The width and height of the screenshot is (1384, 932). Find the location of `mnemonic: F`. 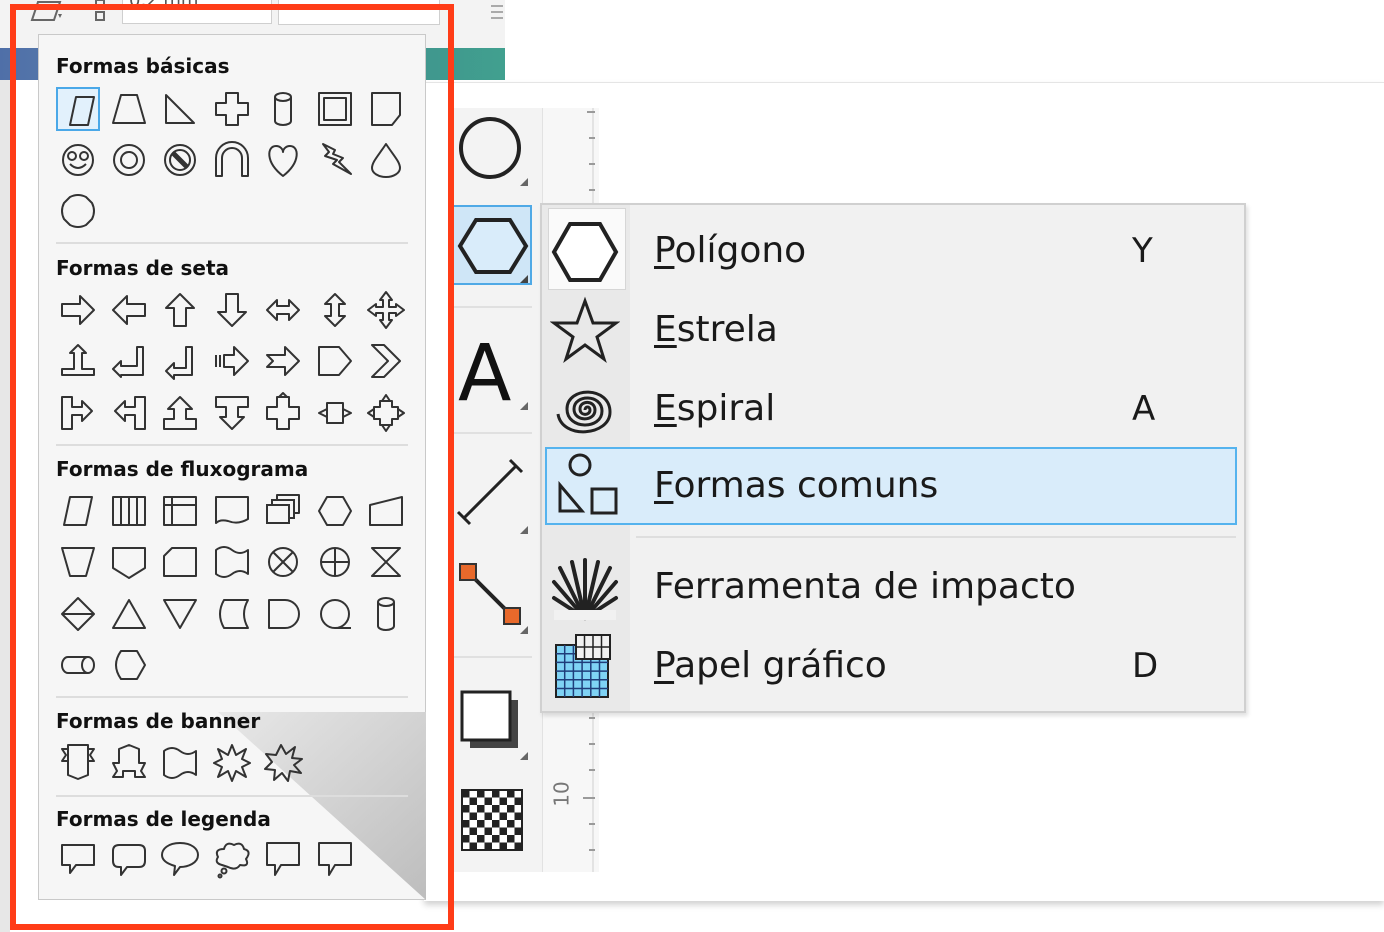

mnemonic: F is located at coordinates (664, 485).